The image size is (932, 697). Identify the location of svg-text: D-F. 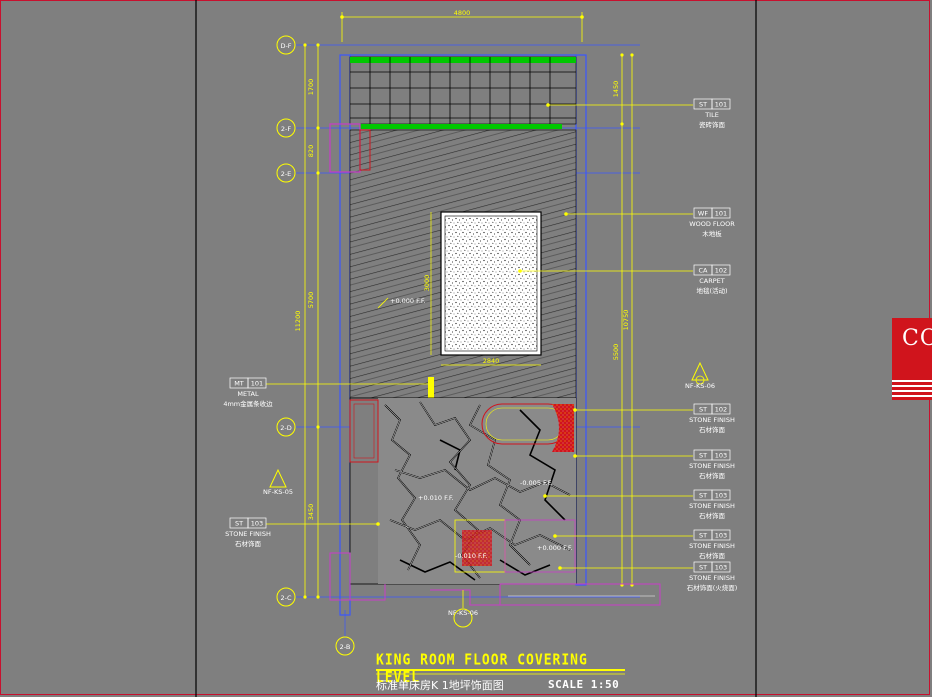
(285, 46).